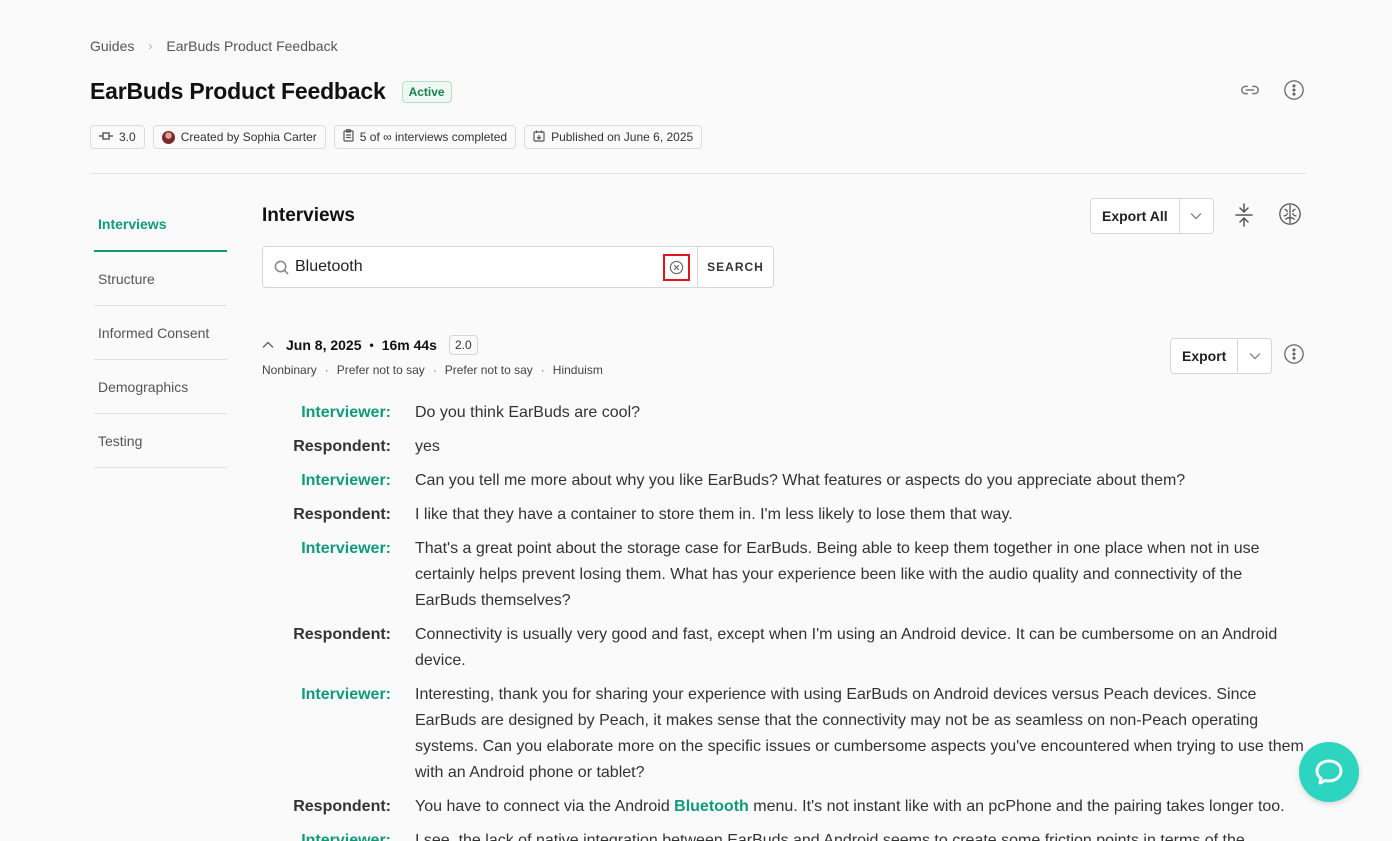 The width and height of the screenshot is (1392, 841). I want to click on search-box: SEARCH, so click(518, 267).